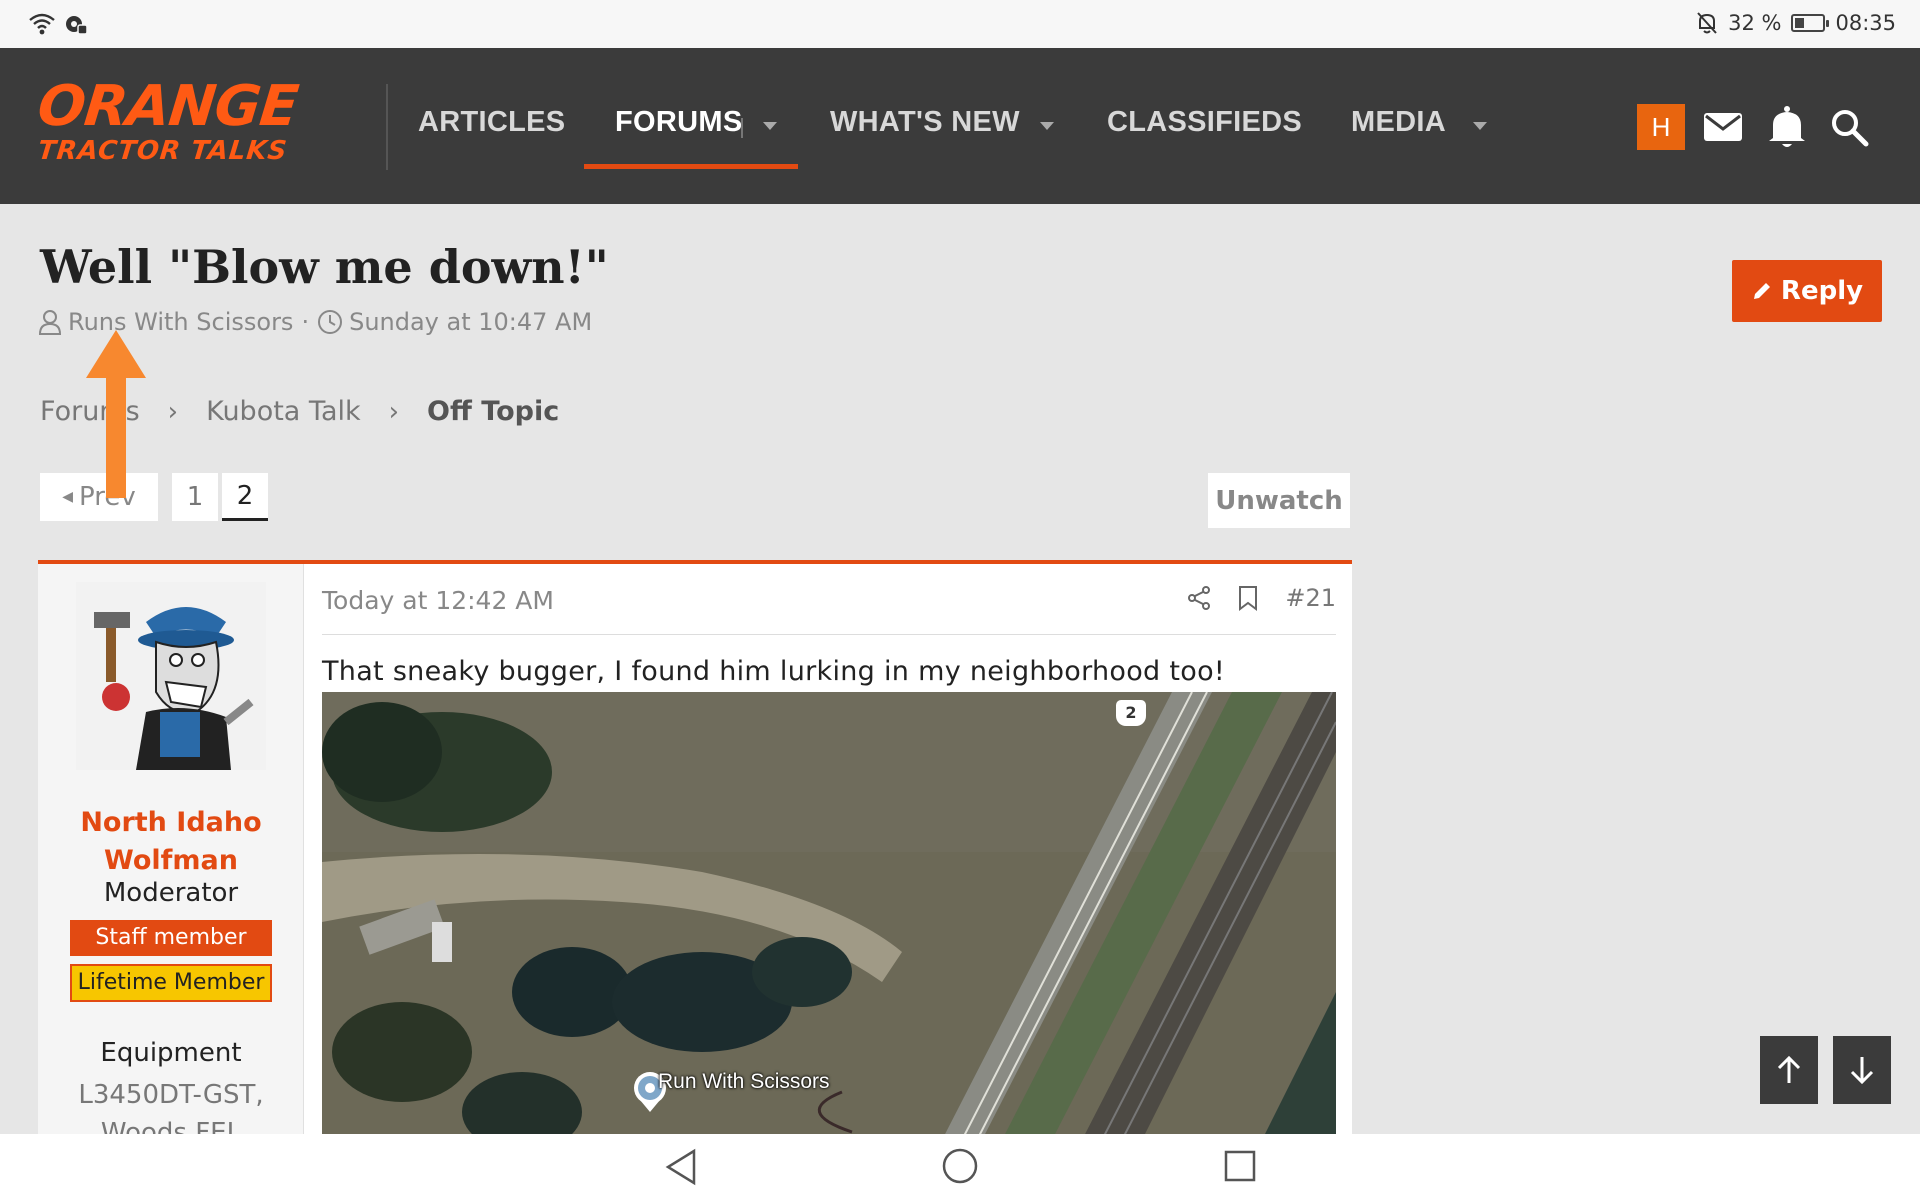  What do you see at coordinates (1398, 122) in the screenshot?
I see `nav-media: MEDIA` at bounding box center [1398, 122].